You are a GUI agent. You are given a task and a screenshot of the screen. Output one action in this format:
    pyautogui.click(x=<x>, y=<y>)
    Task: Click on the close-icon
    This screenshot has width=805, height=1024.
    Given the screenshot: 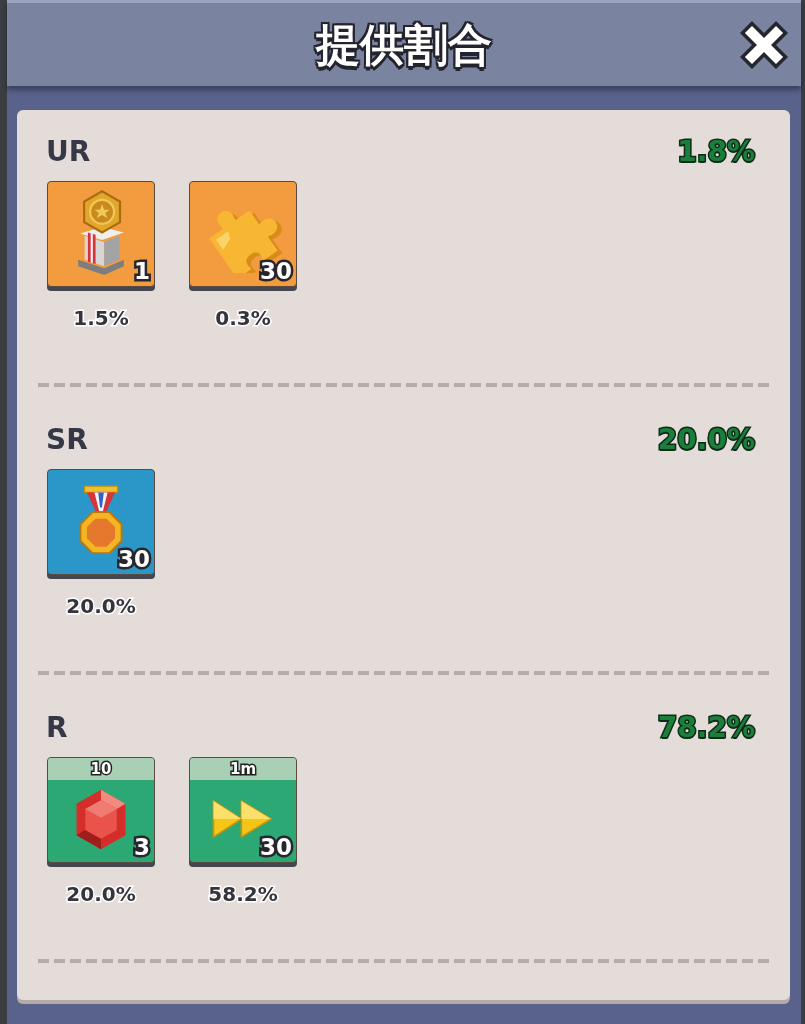 What is the action you would take?
    pyautogui.click(x=764, y=44)
    